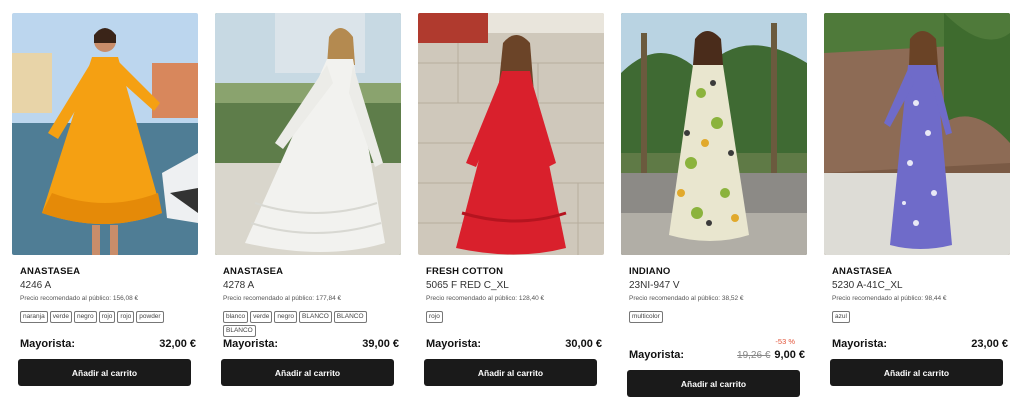 The image size is (1024, 404). Describe the element at coordinates (79, 298) in the screenshot. I see `recommended-price: Precio recomendado al público: 156,08 €` at that location.